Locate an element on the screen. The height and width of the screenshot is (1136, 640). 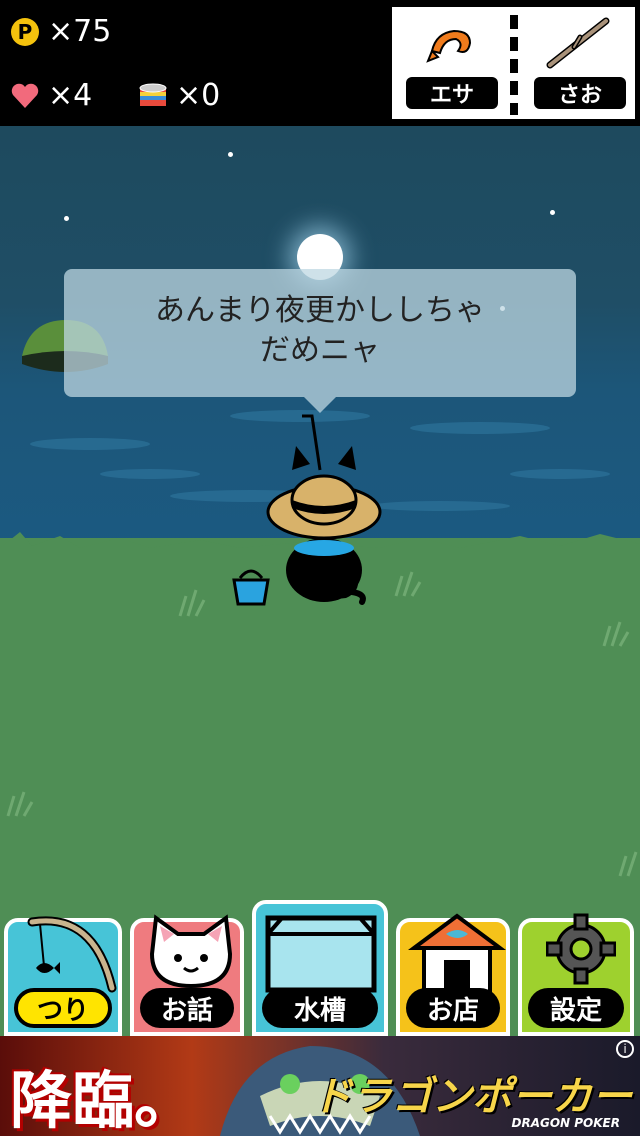
shop-icon is located at coordinates (457, 953).